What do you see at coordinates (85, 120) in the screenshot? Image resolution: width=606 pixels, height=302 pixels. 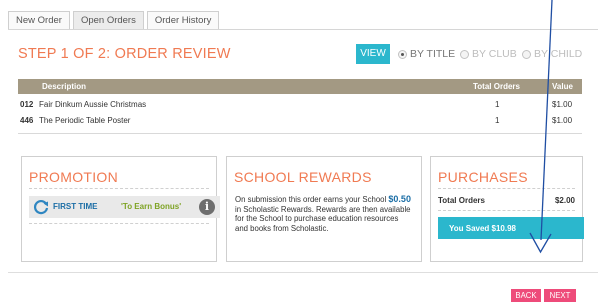 I see `row-description: The Periodic Table Poster` at bounding box center [85, 120].